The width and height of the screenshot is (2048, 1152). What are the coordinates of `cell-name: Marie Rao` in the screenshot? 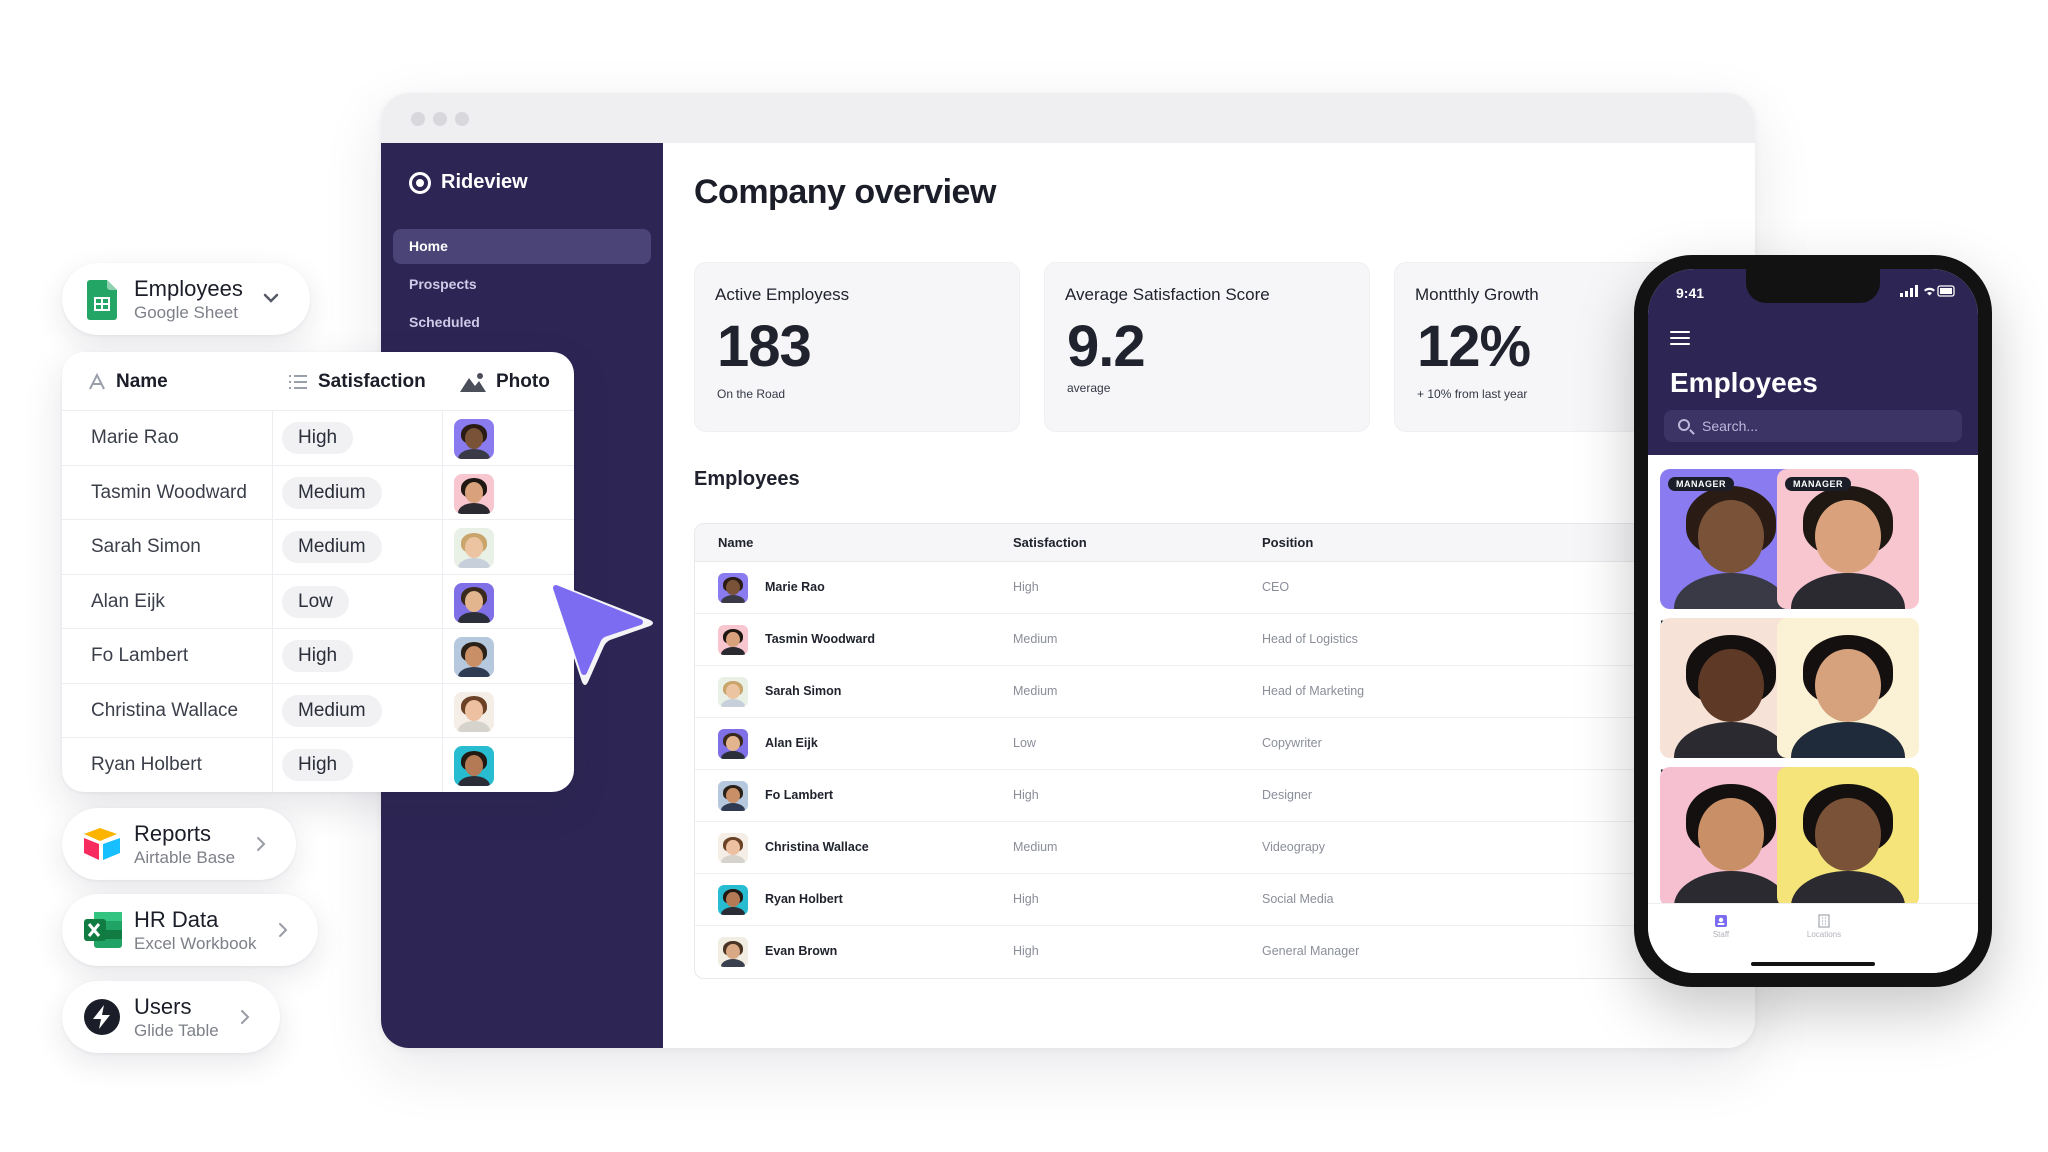 It's located at (795, 587).